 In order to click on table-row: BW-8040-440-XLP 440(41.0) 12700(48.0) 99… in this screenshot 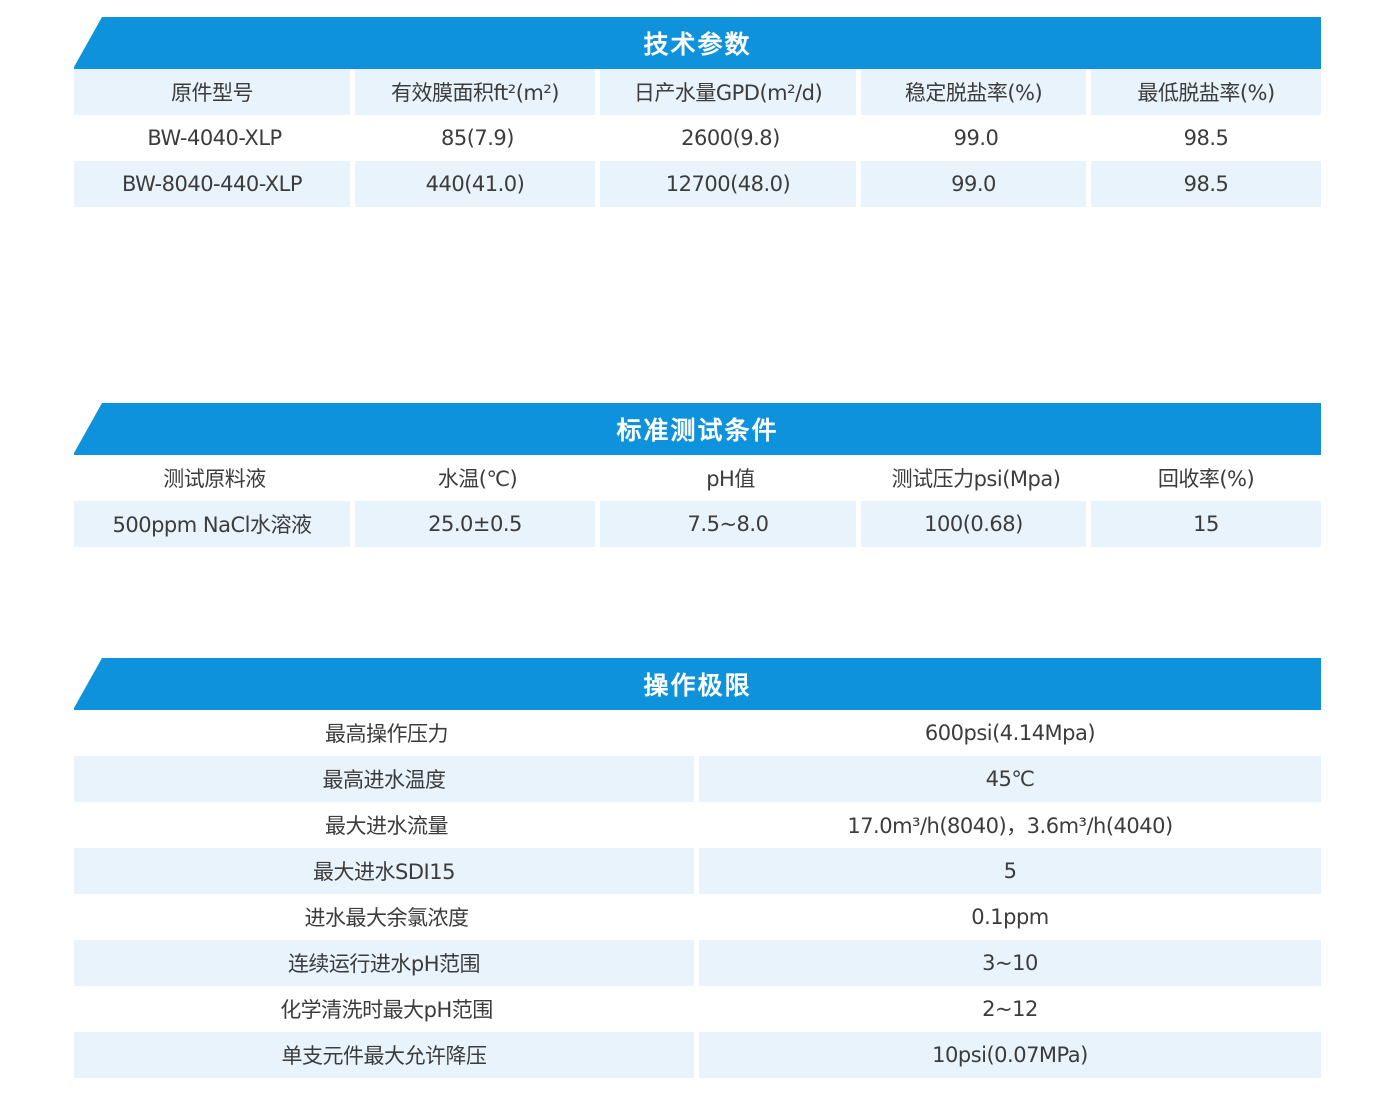, I will do `click(697, 184)`.